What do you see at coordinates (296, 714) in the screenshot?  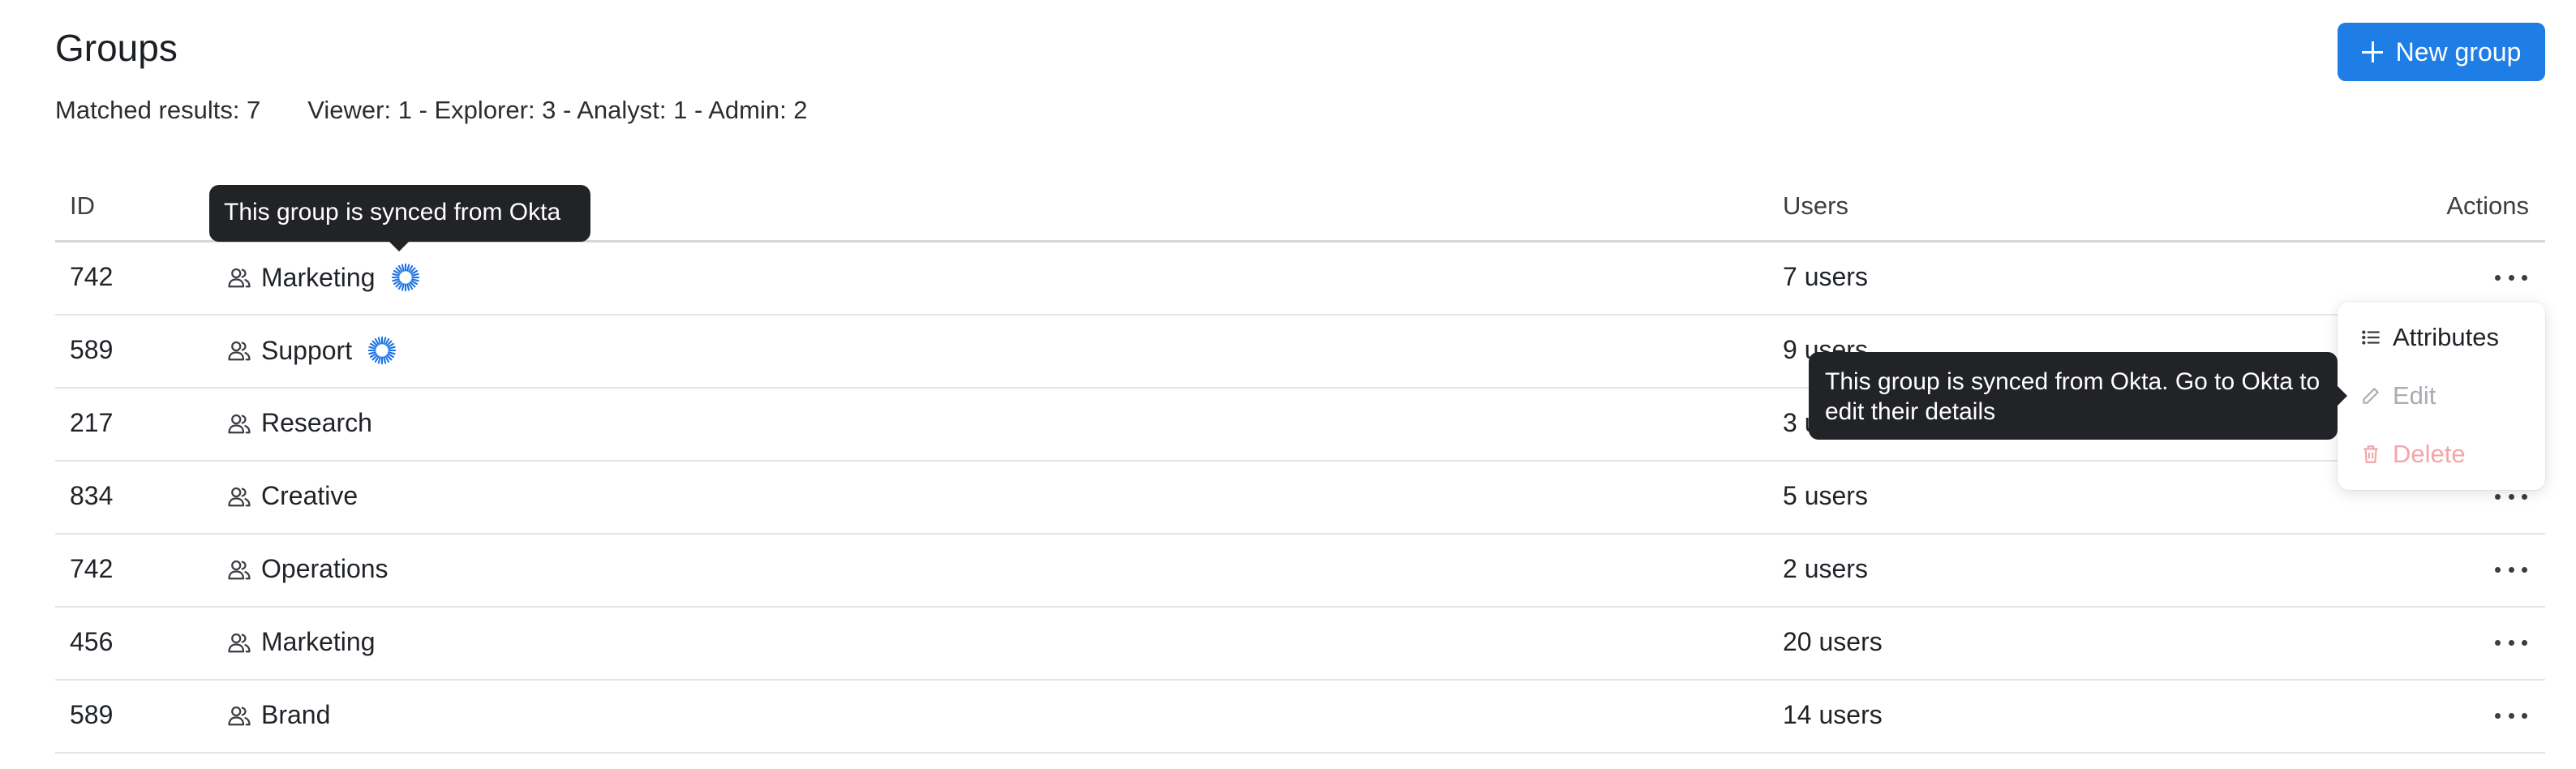 I see `group-name: Brand` at bounding box center [296, 714].